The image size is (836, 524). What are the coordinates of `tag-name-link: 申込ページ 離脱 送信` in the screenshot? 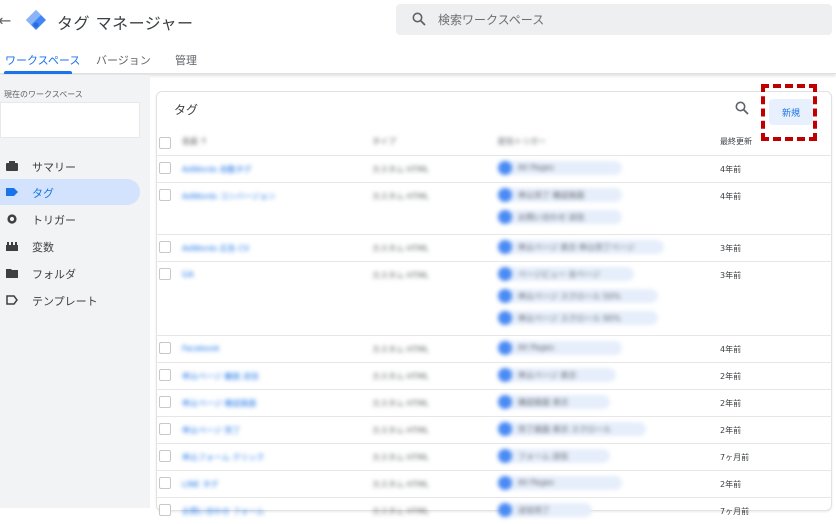 It's located at (220, 376).